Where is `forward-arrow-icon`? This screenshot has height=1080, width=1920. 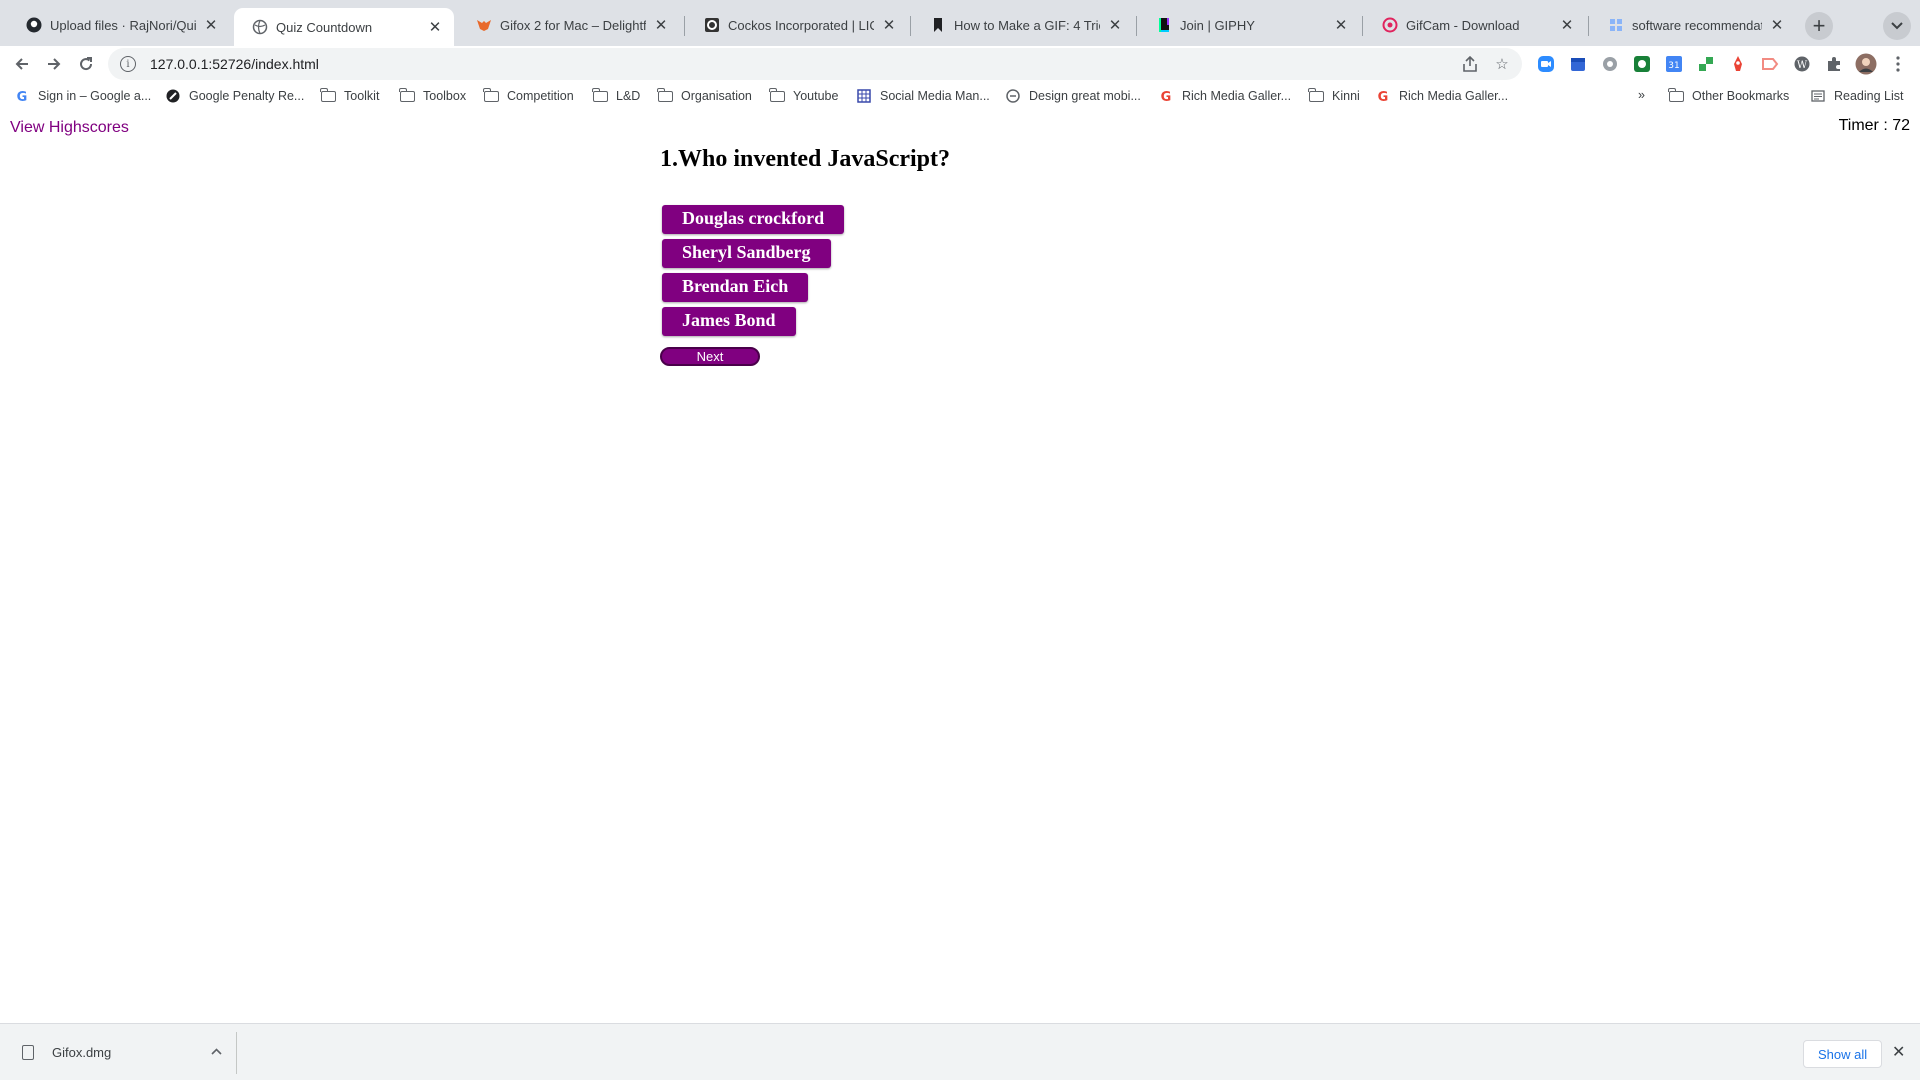 forward-arrow-icon is located at coordinates (54, 64).